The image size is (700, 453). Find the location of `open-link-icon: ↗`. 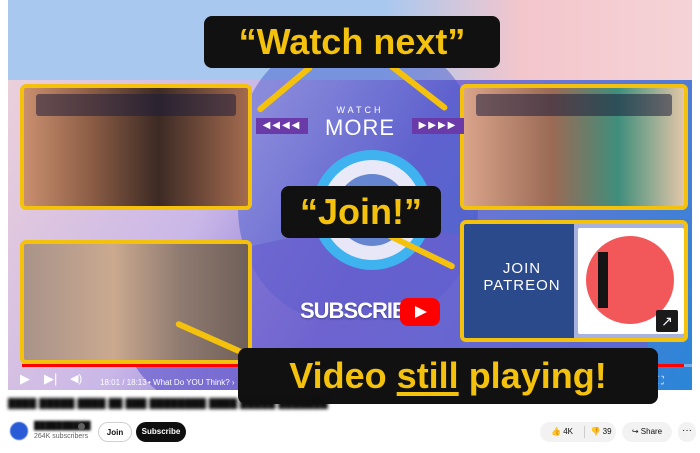

open-link-icon: ↗ is located at coordinates (667, 321).